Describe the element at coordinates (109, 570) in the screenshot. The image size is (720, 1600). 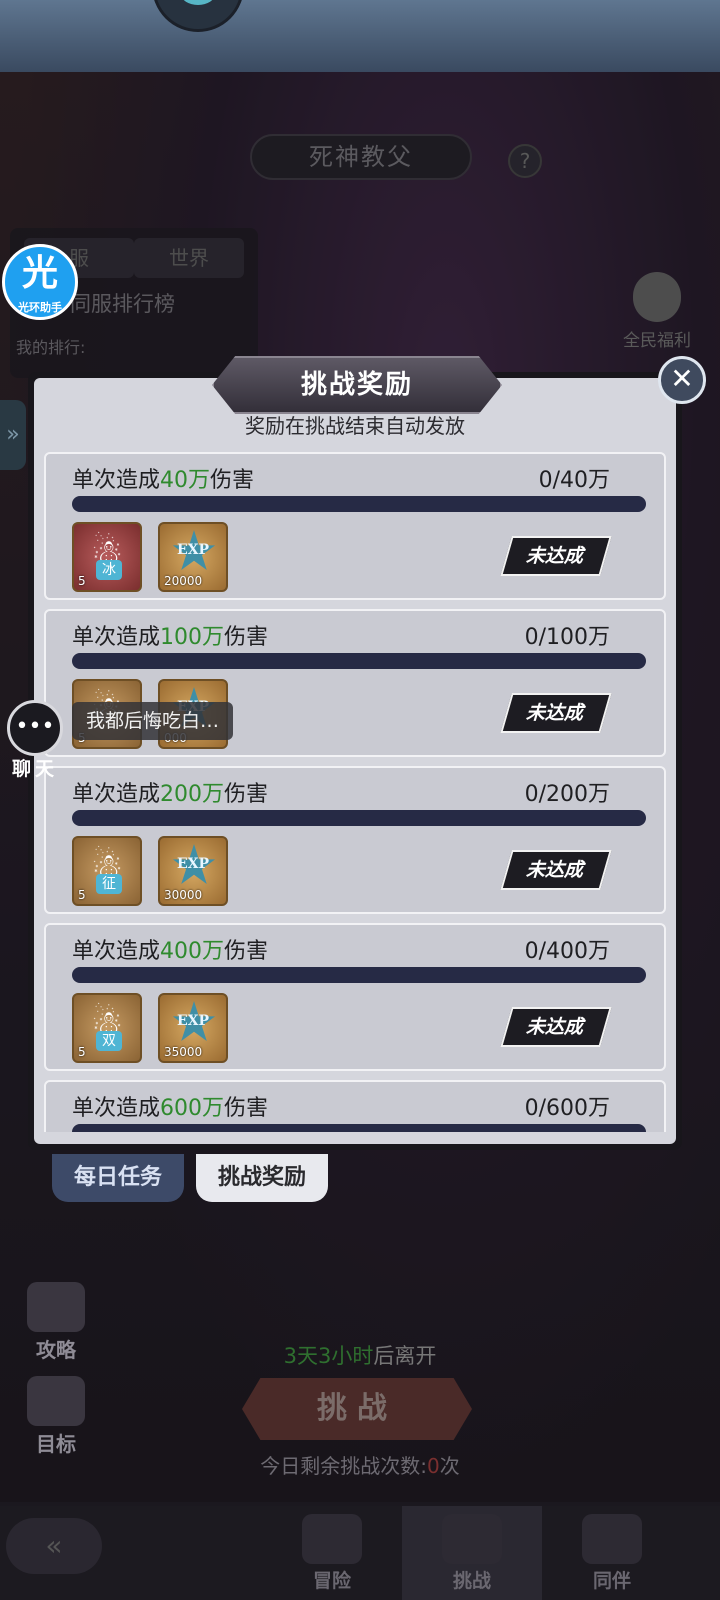
I see `item-tag: 冰` at that location.